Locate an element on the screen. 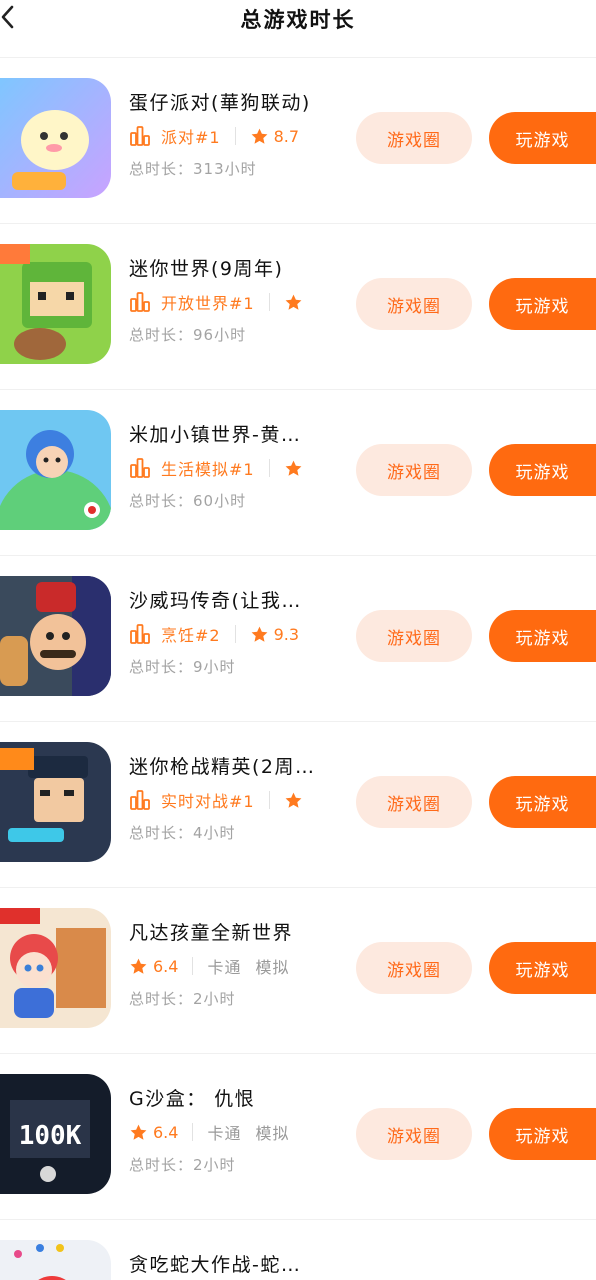 The image size is (596, 1280). game-name: G沙盒： 仇恨 is located at coordinates (192, 1099).